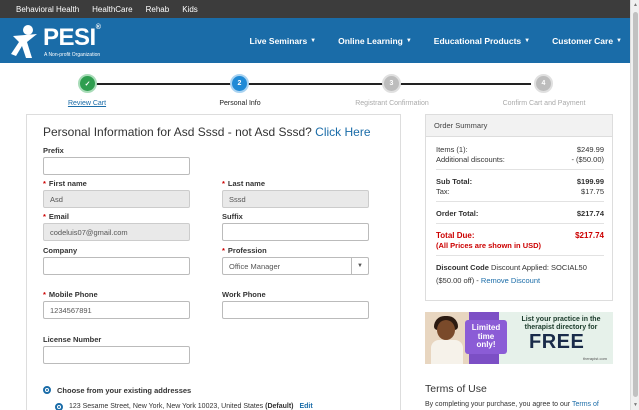  Describe the element at coordinates (72, 37) in the screenshot. I see `logo-wordmark: PESI®` at that location.